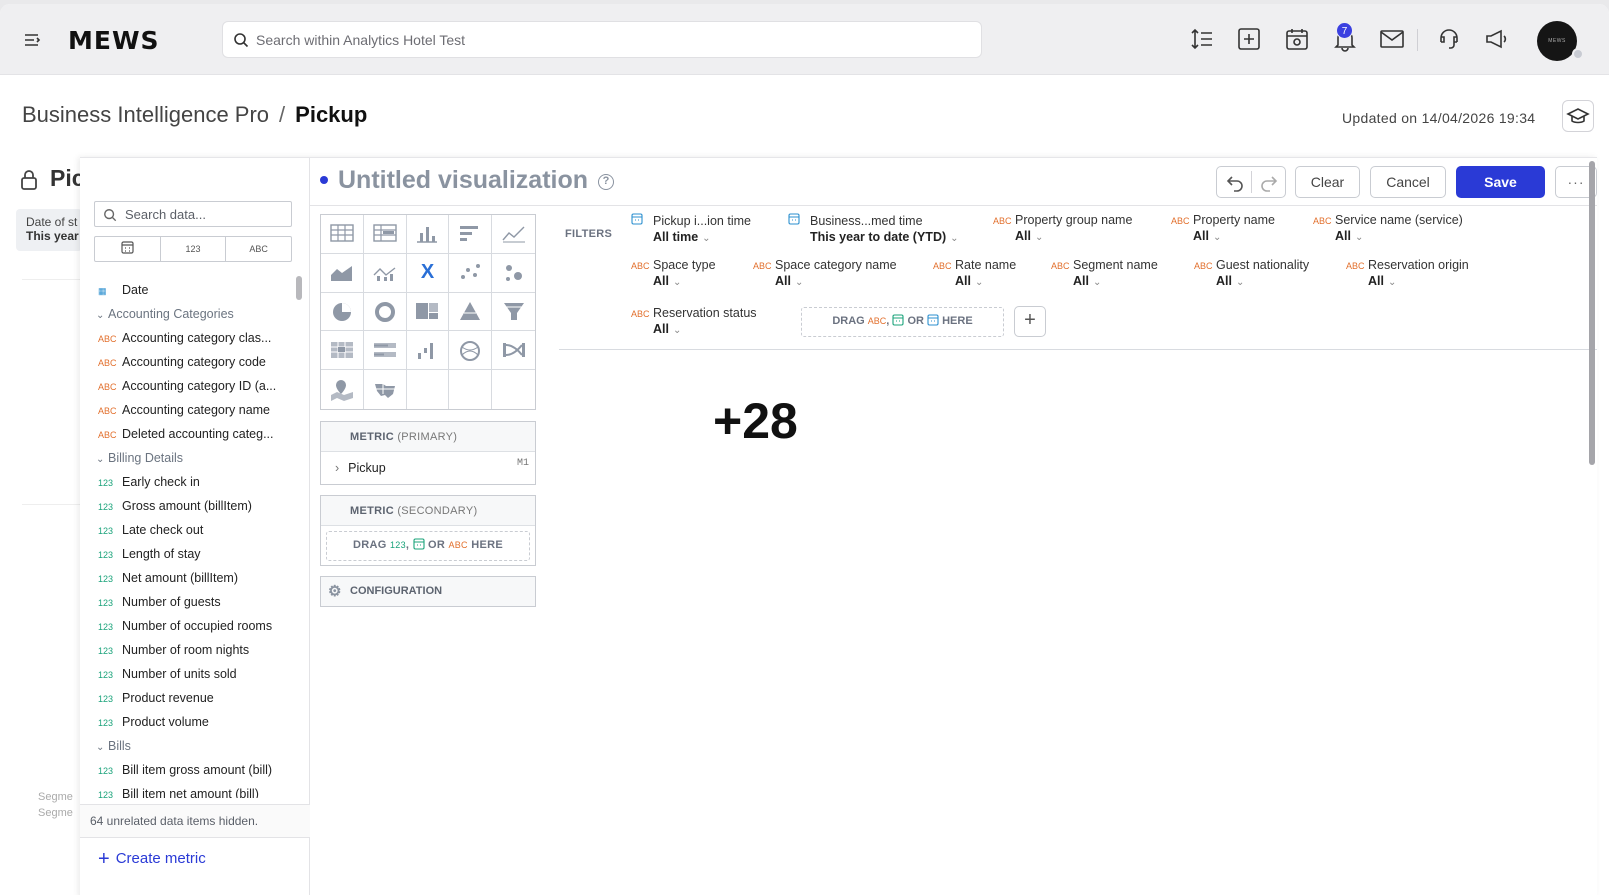 This screenshot has height=895, width=1609. I want to click on chart-type-line-chart, so click(513, 234).